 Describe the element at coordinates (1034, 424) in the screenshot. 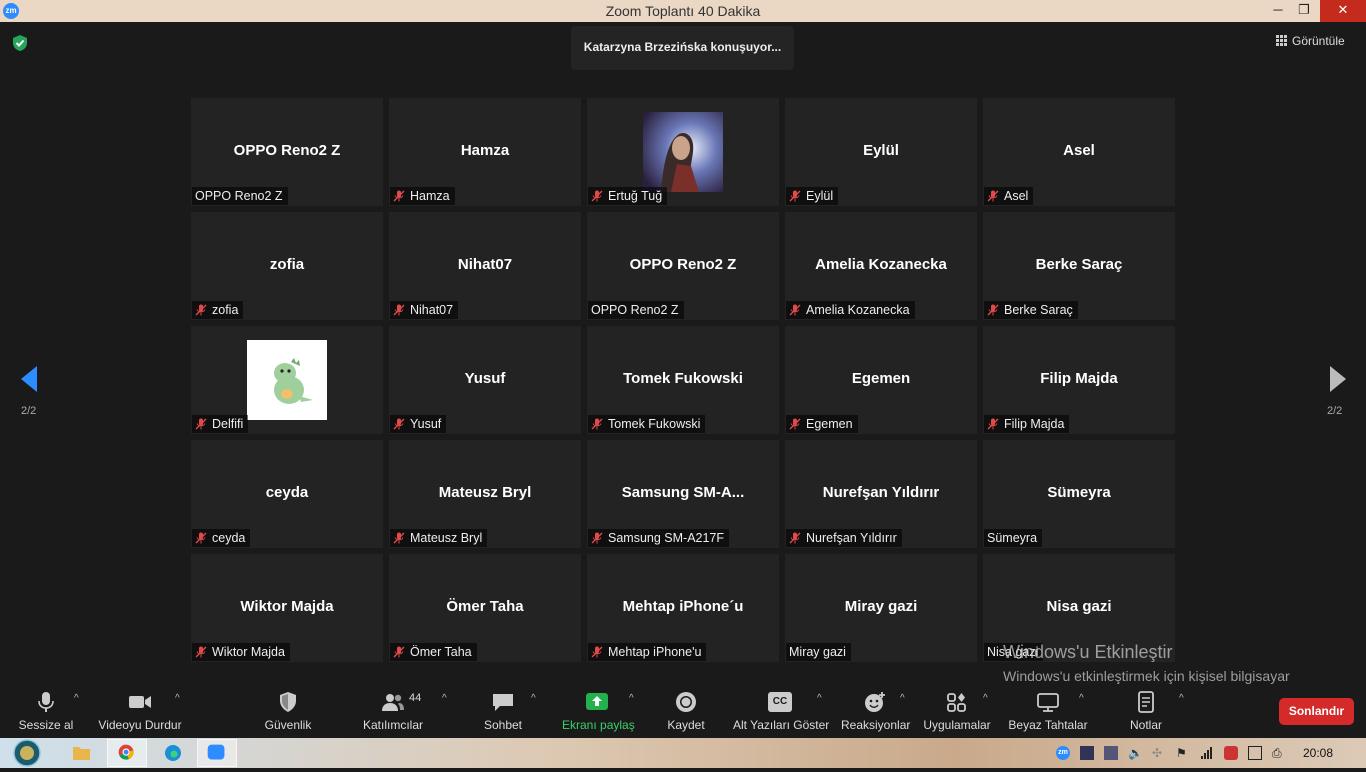

I see `participant-label-text: Filip Majda` at that location.